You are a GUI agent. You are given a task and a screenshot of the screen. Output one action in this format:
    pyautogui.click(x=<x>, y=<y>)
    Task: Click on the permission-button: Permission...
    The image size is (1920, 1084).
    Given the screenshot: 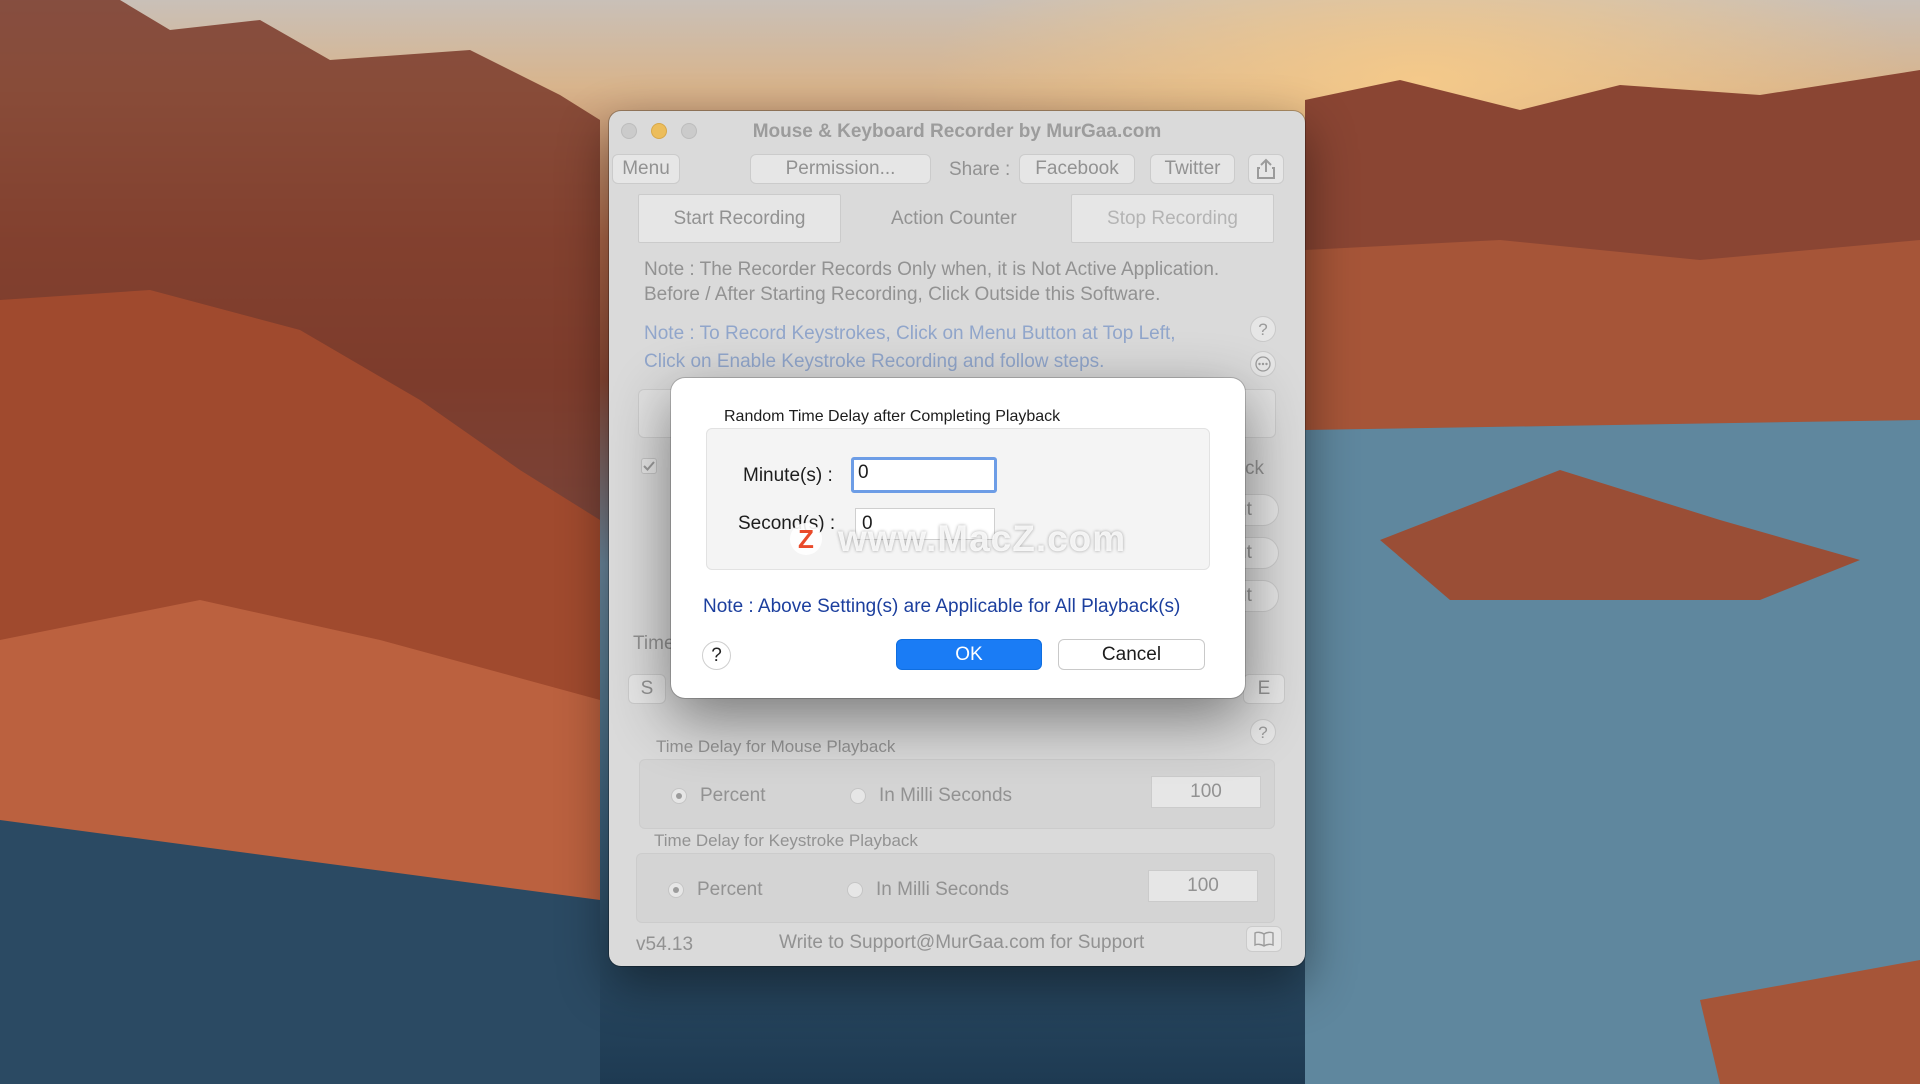 What is the action you would take?
    pyautogui.click(x=840, y=169)
    